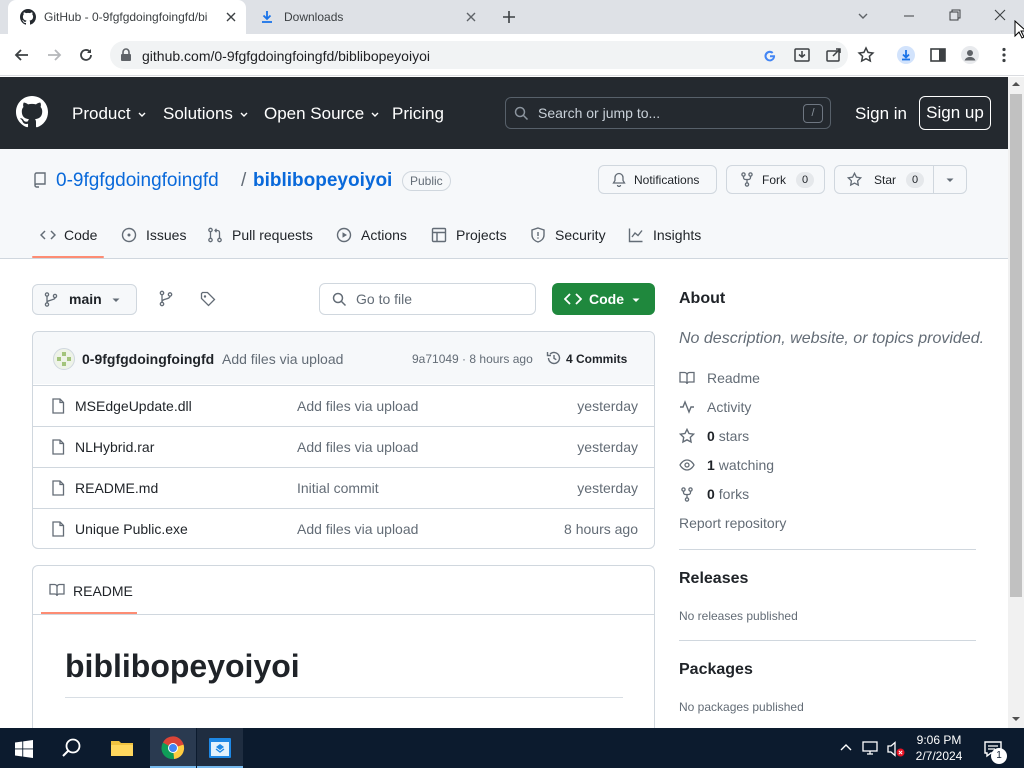  Describe the element at coordinates (846, 748) in the screenshot. I see `tray-chevron-up-icon` at that location.